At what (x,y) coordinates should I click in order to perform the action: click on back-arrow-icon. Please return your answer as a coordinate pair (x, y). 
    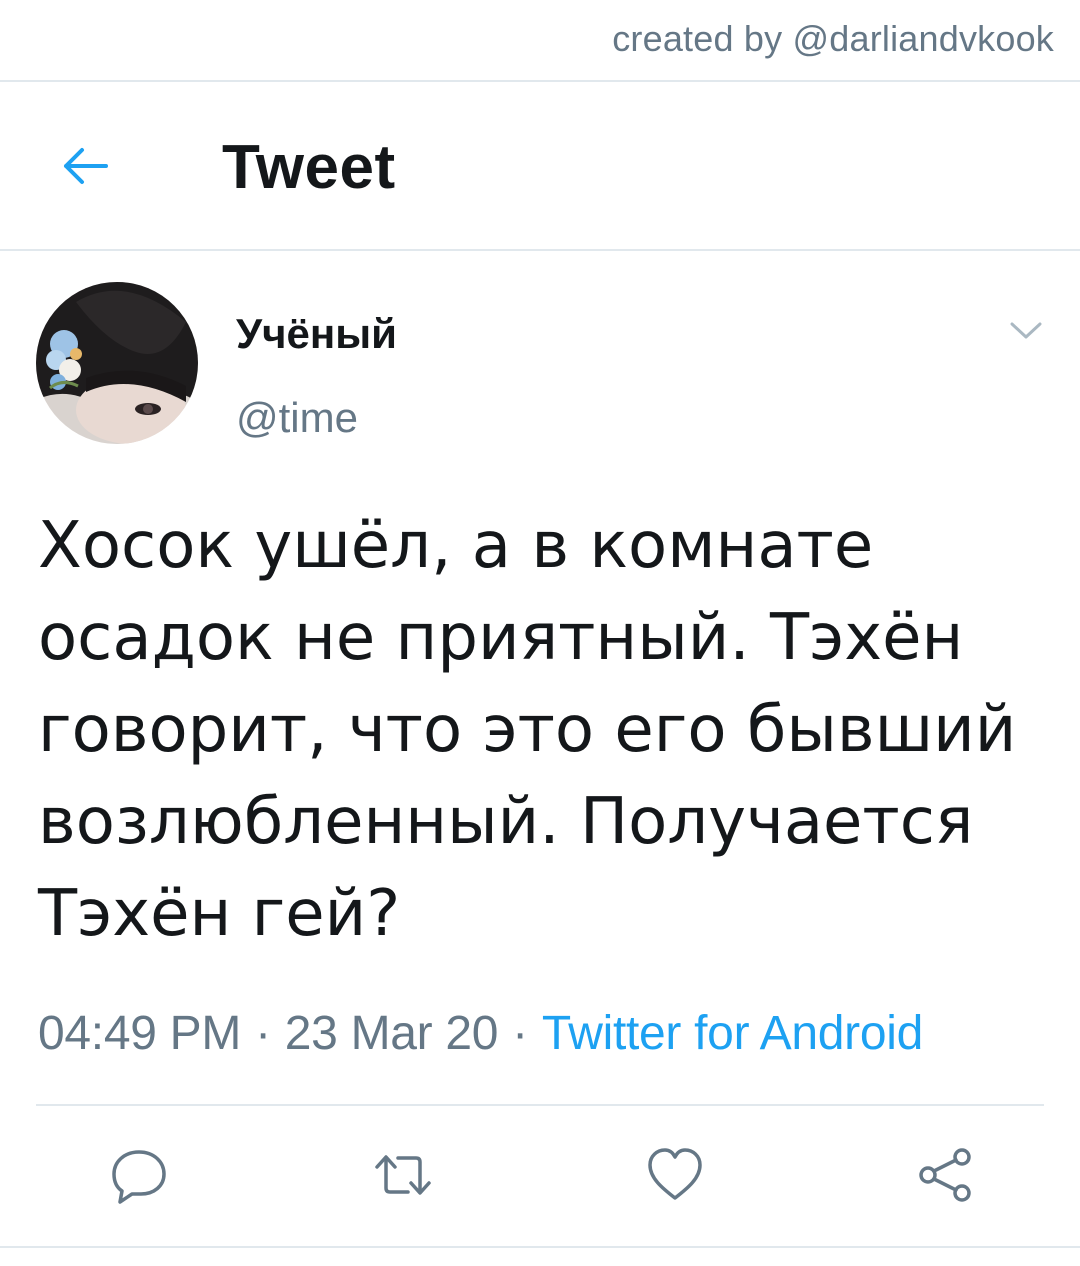
    Looking at the image, I should click on (86, 166).